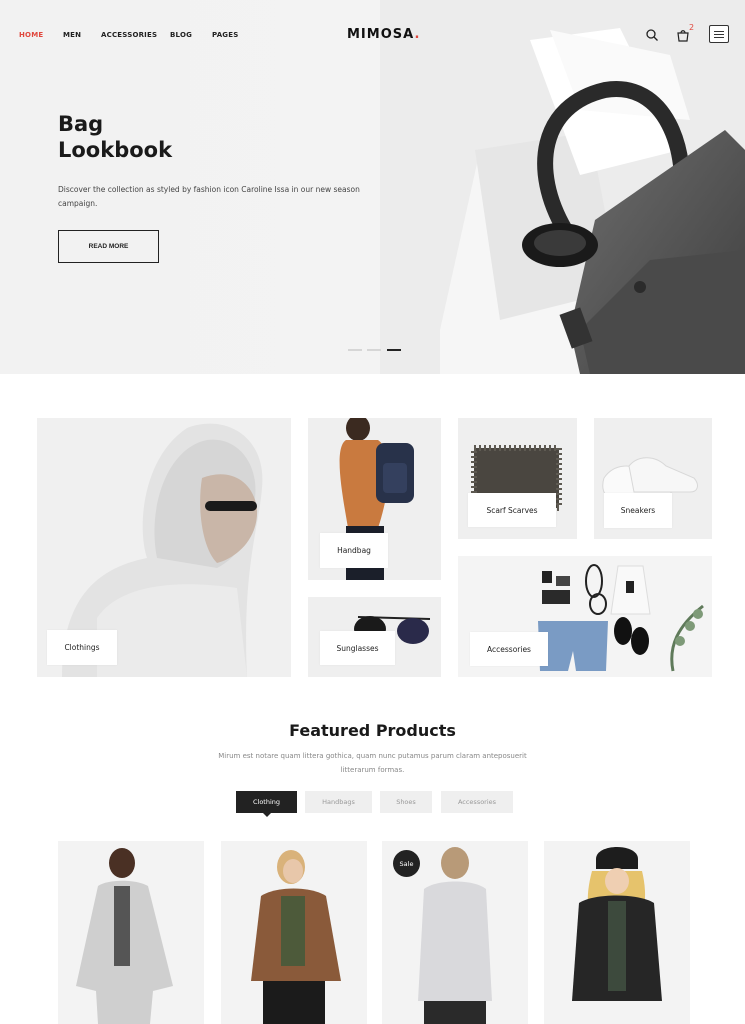 This screenshot has height=1024, width=745. Describe the element at coordinates (82, 647) in the screenshot. I see `category-label-clothings: Clothings` at that location.